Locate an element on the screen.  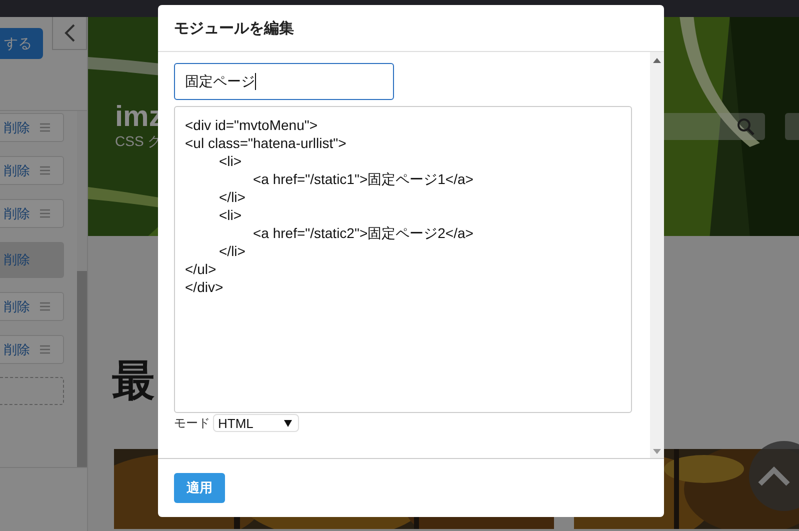
code-text: <div id="mvtoMenu"> <ul class="hatena-urllist"> <li> <a href="/static1">固定ページ1</a> </li> <li> <a href="/static2">固定ページ2</a> </li> </ul> </div> is located at coordinates (329, 206).